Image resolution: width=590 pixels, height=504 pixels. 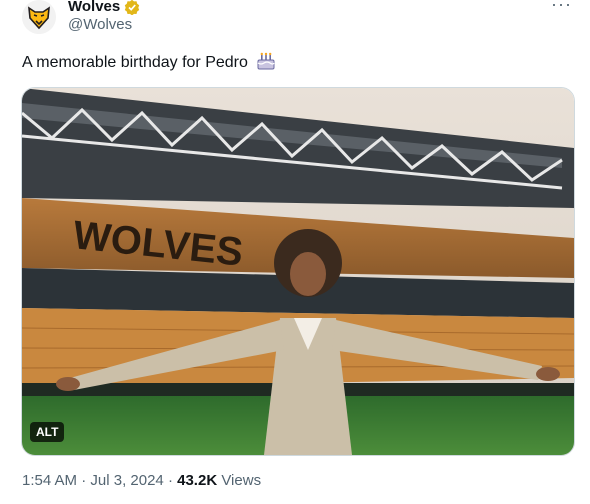 What do you see at coordinates (135, 62) in the screenshot?
I see `tweet-text-body: A memorable birthday for Pedro` at bounding box center [135, 62].